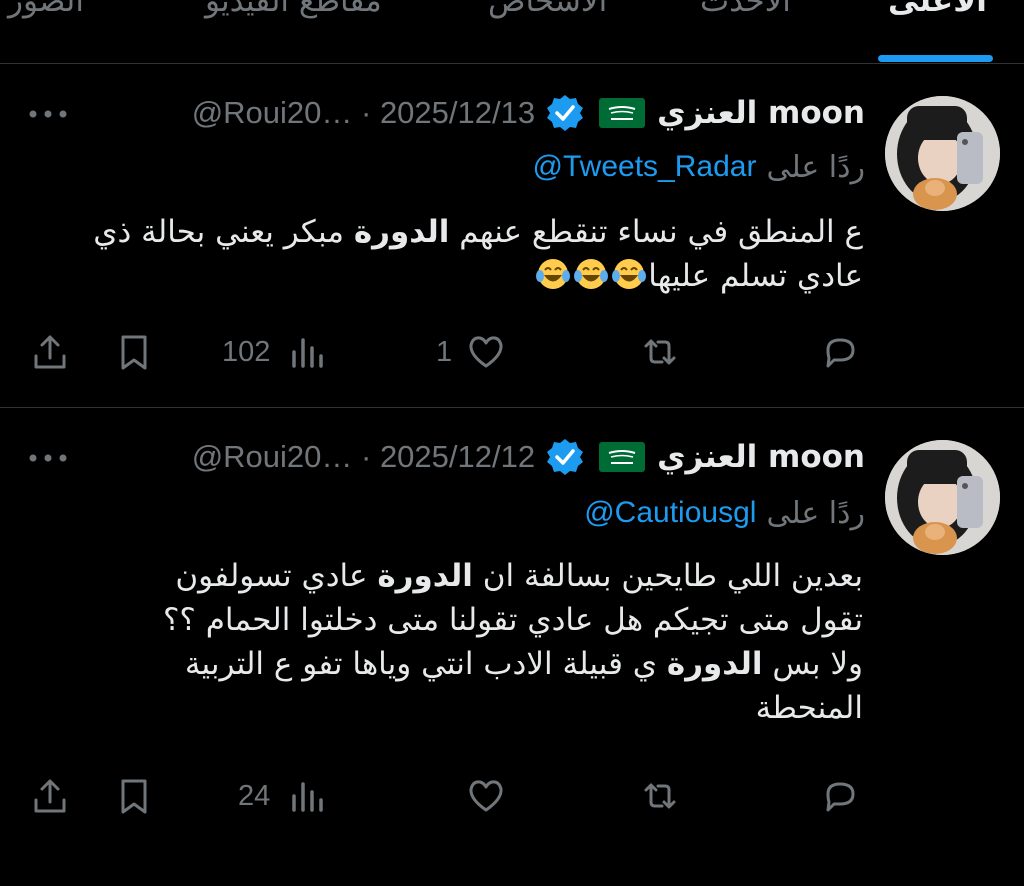 The height and width of the screenshot is (886, 1024). Describe the element at coordinates (547, 13) in the screenshot. I see `tab-people: الأشخاص` at that location.